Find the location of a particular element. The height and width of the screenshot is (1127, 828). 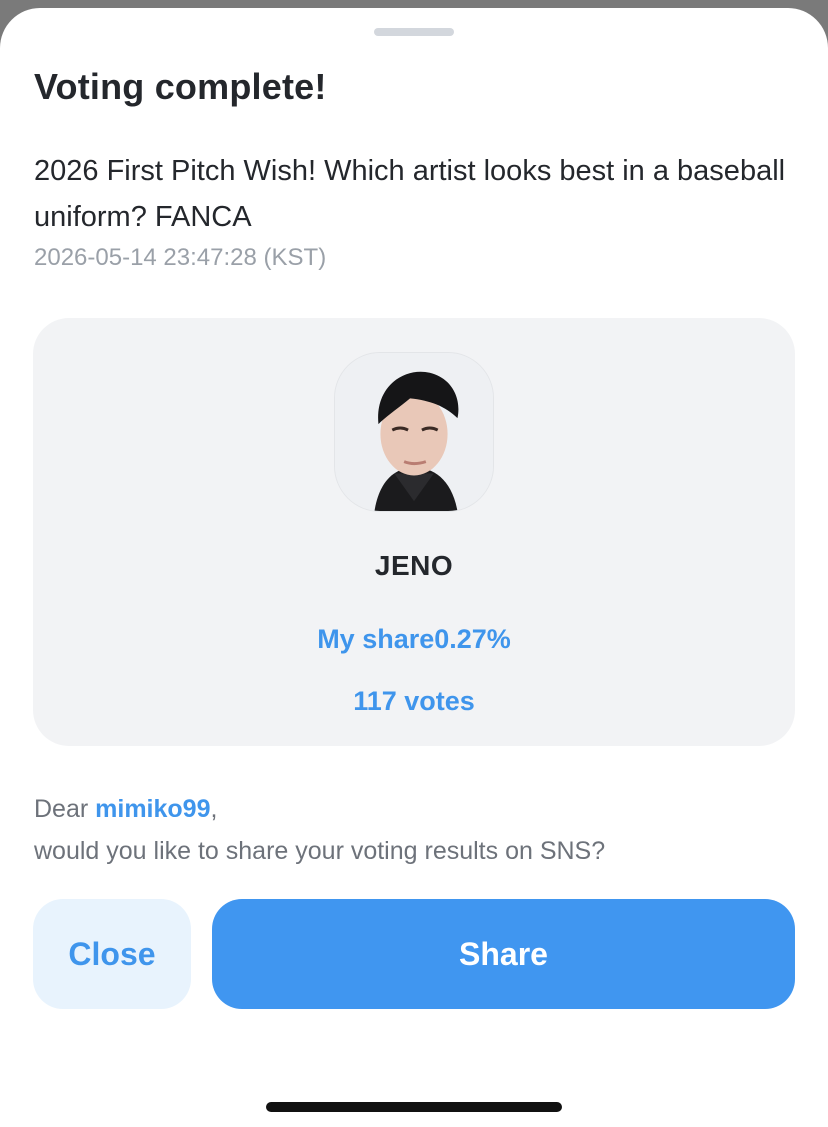

greeting-line: Dear mimiko99, is located at coordinates (319, 809).